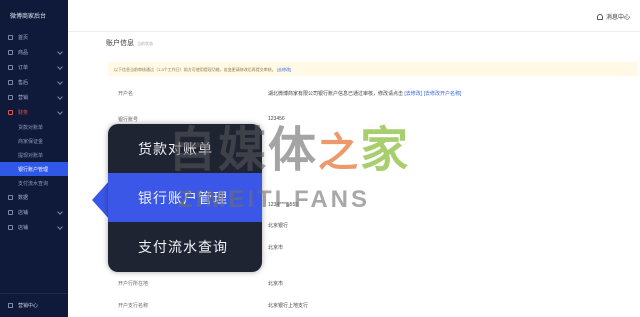 This screenshot has width=640, height=317. Describe the element at coordinates (120, 43) in the screenshot. I see `page-title-text: 账户信息` at that location.